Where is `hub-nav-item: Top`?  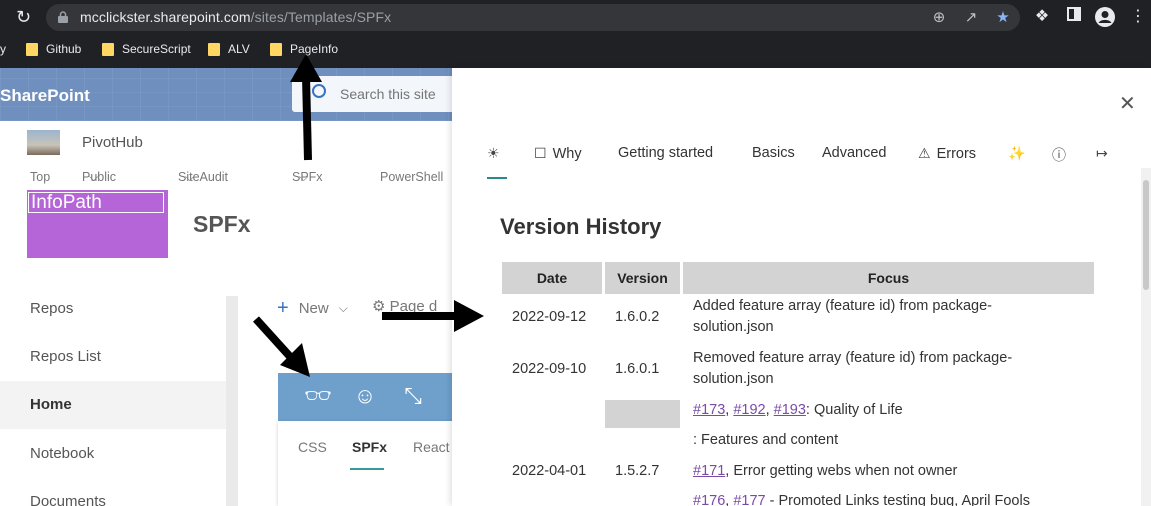 hub-nav-item: Top is located at coordinates (40, 177).